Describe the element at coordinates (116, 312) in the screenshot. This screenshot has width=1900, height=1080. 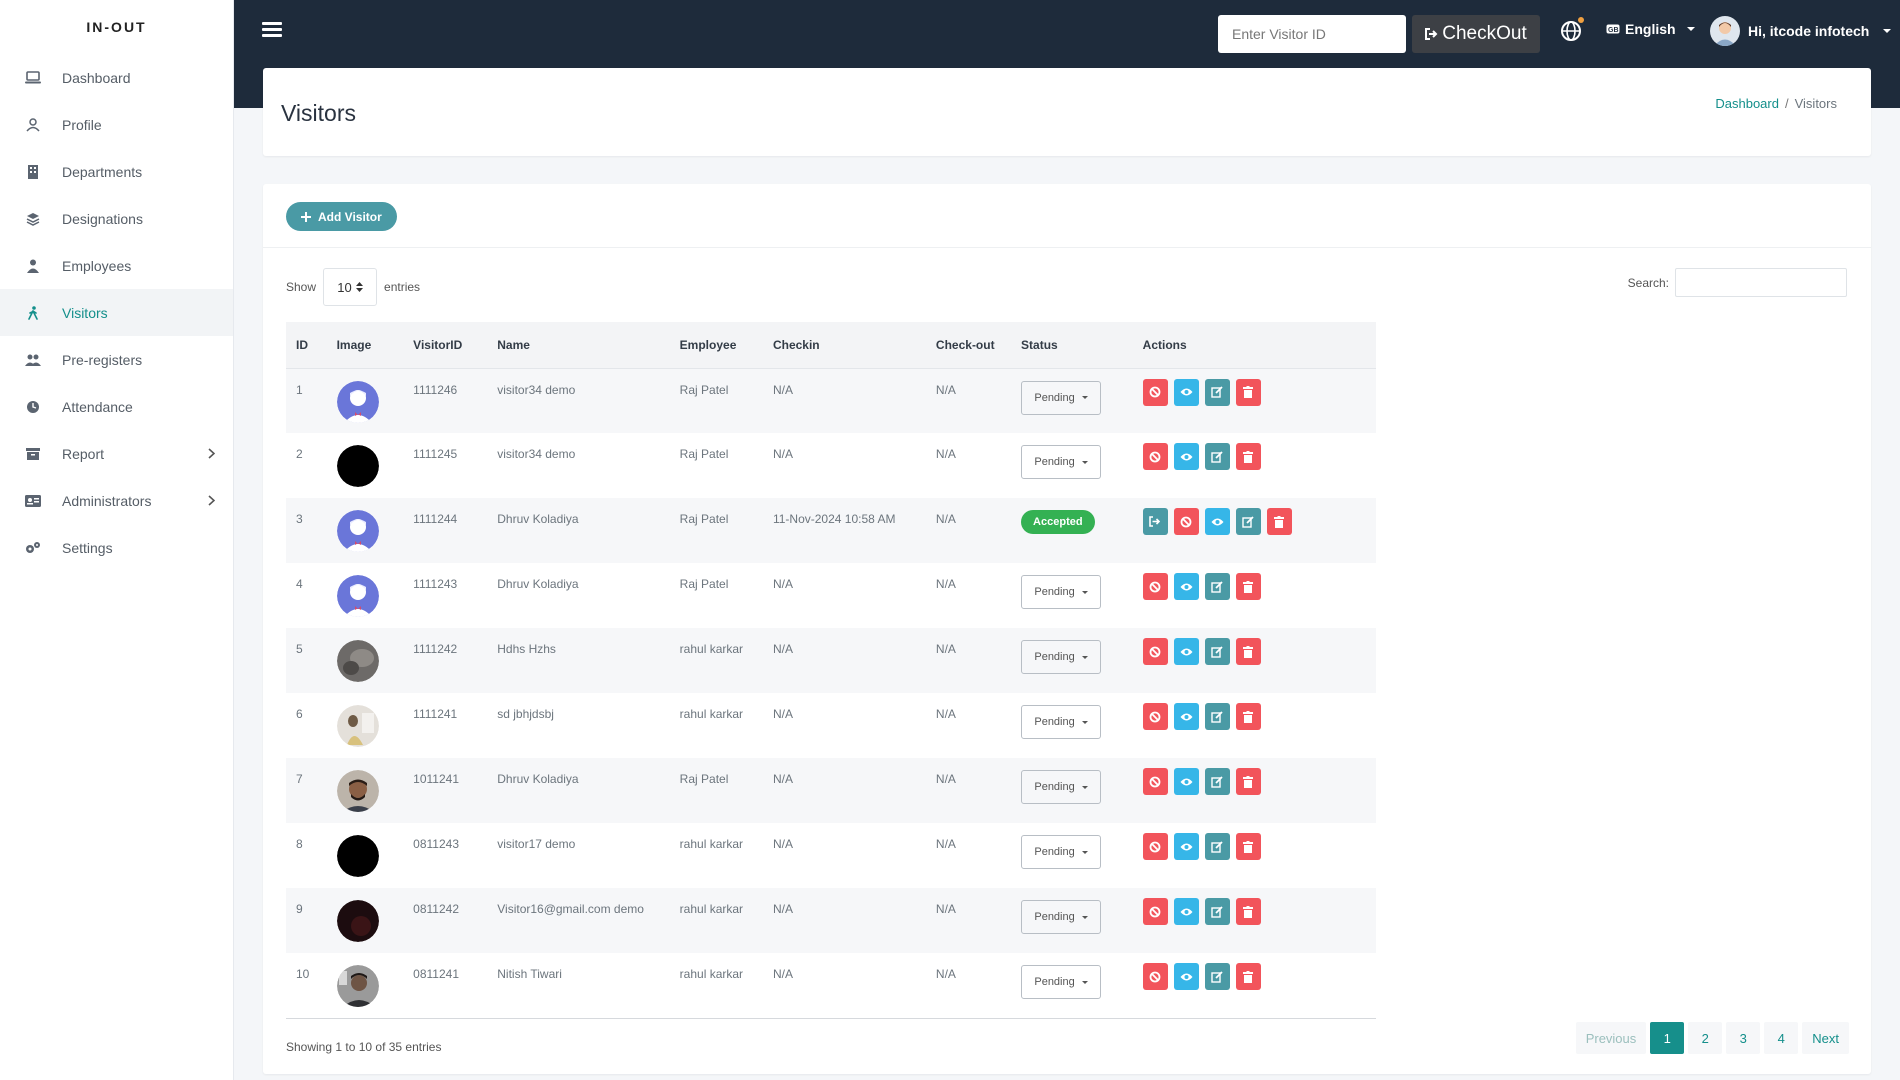
I see `sidebar-item-visitors: Visitors` at that location.